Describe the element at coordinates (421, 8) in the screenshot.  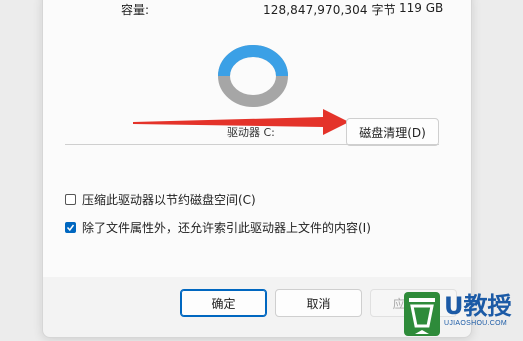
I see `capacity-gb: 119 GB` at that location.